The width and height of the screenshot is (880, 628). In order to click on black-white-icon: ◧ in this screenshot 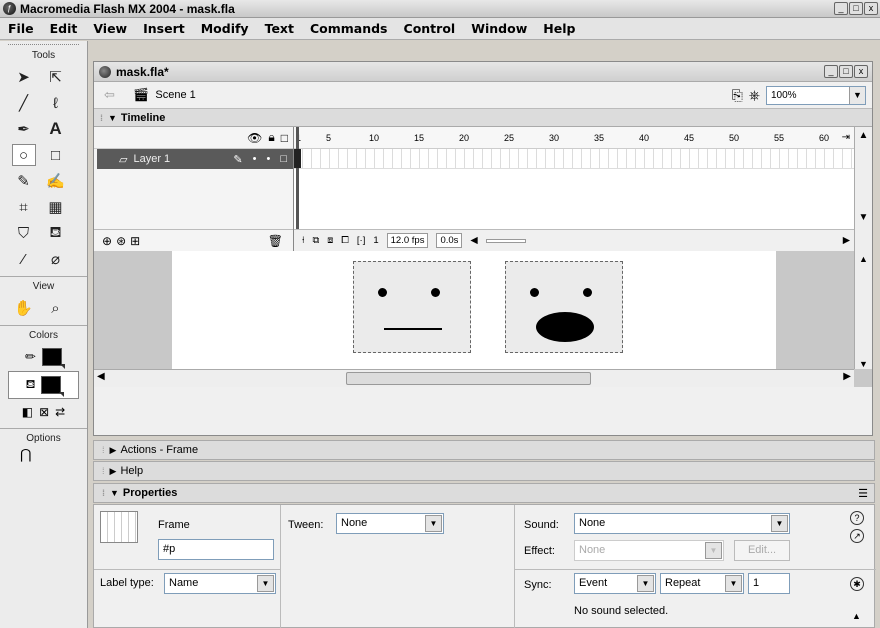, I will do `click(27, 412)`.